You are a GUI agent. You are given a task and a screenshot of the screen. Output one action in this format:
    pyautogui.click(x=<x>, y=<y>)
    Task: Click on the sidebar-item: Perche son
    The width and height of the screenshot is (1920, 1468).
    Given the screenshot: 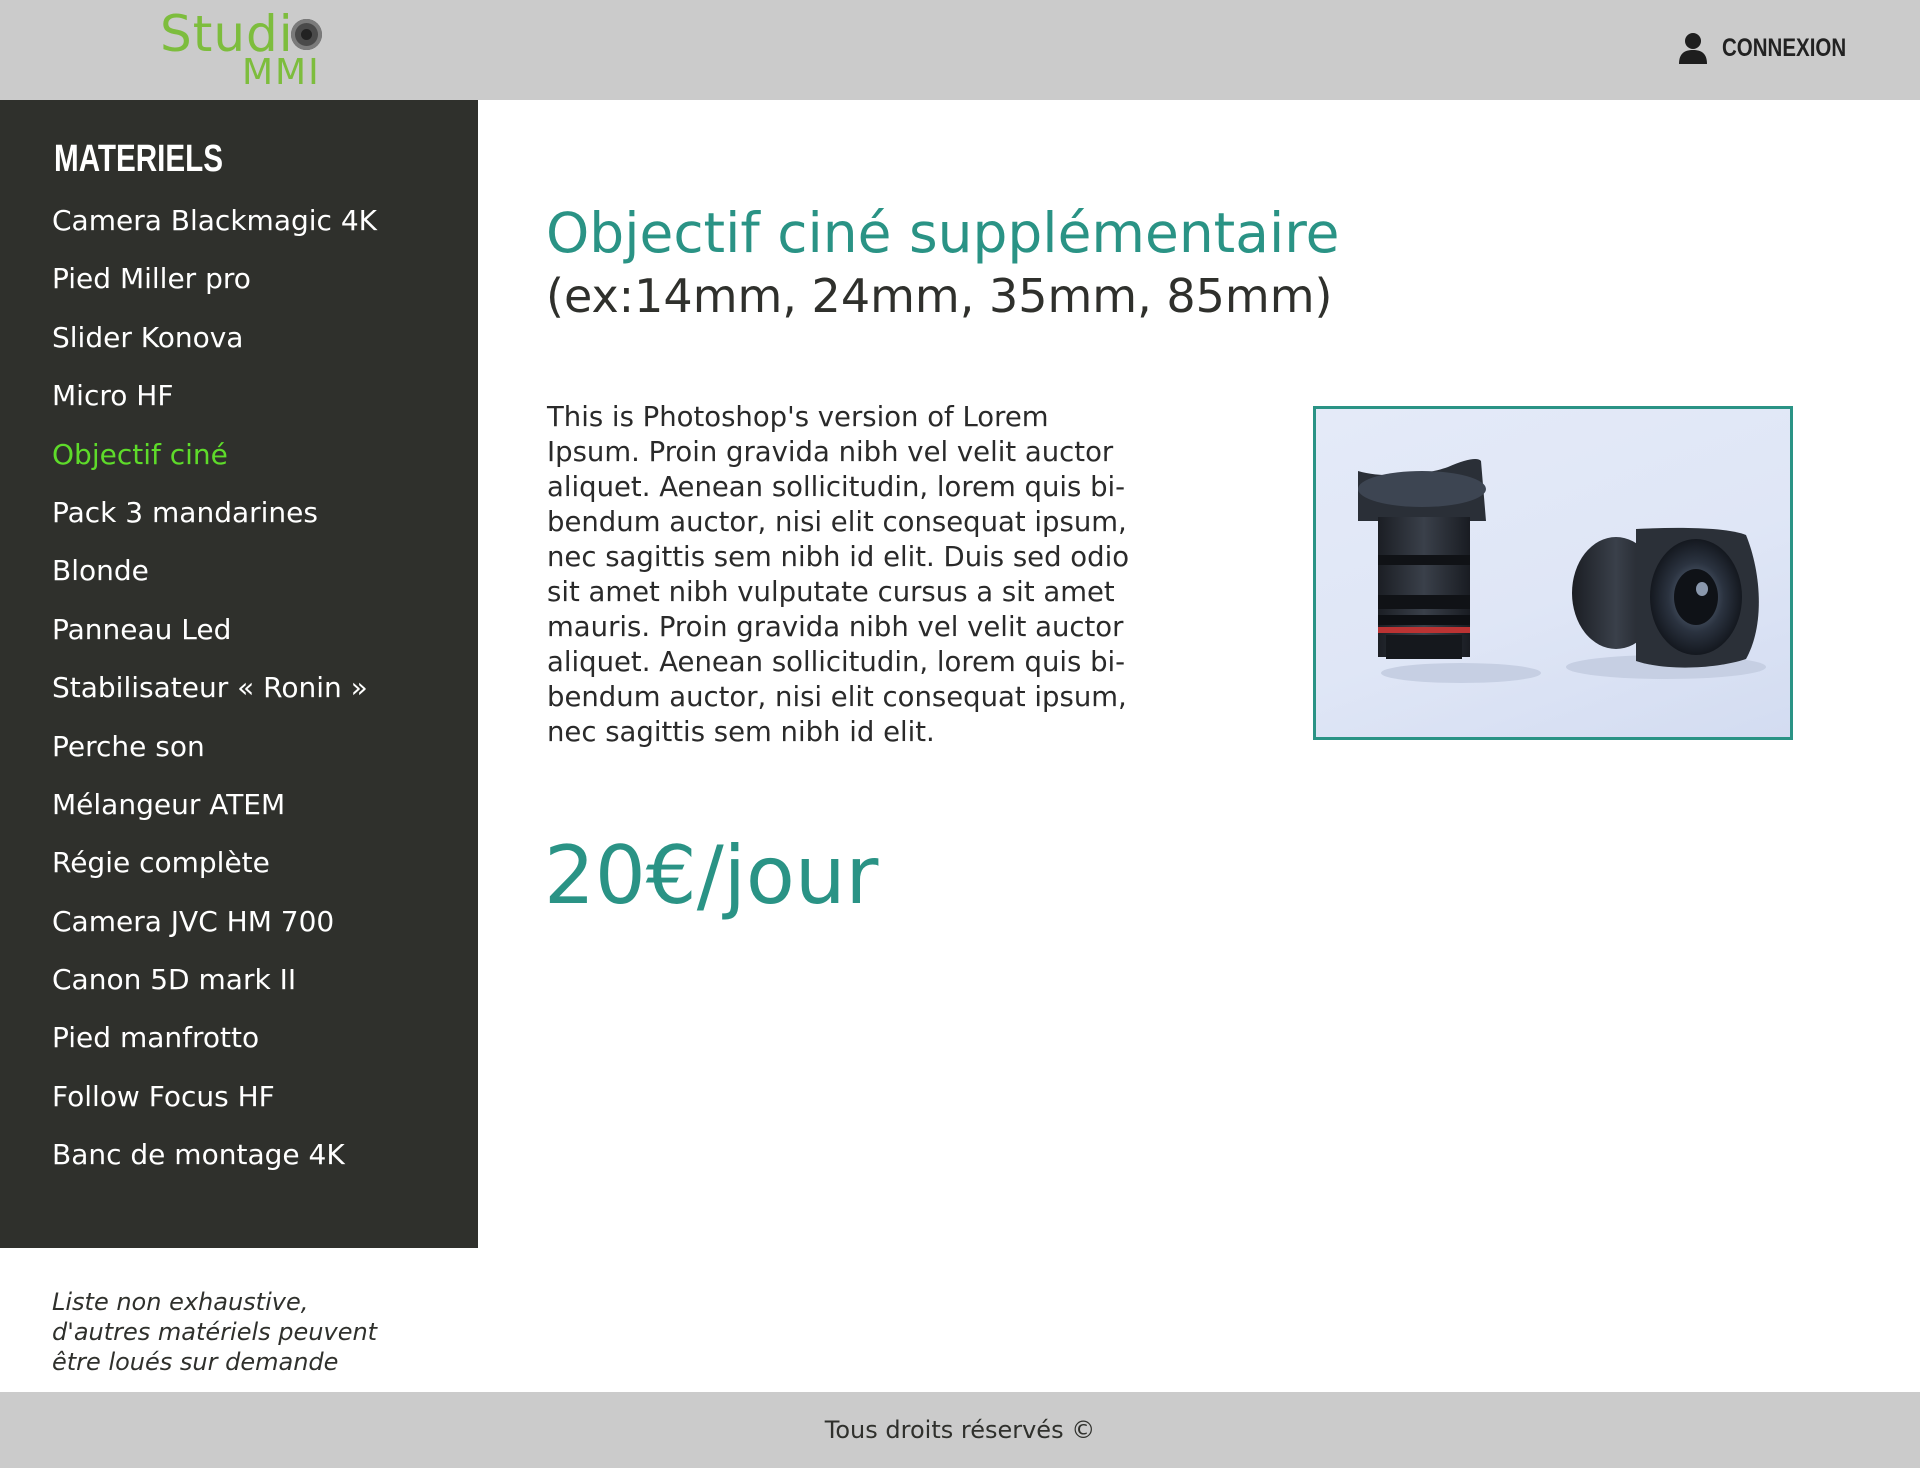 What is the action you would take?
    pyautogui.click(x=214, y=757)
    